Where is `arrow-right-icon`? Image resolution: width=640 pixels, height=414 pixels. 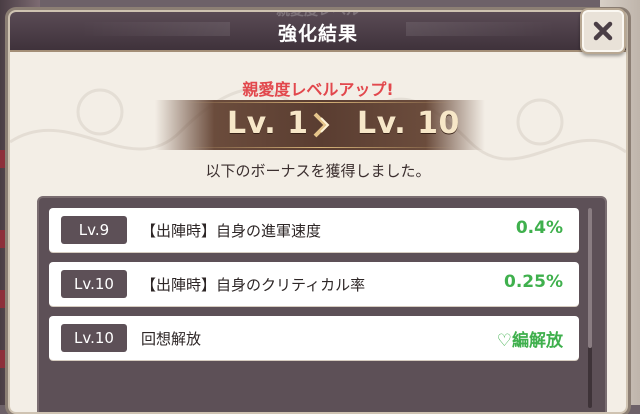
arrow-right-icon is located at coordinates (321, 125).